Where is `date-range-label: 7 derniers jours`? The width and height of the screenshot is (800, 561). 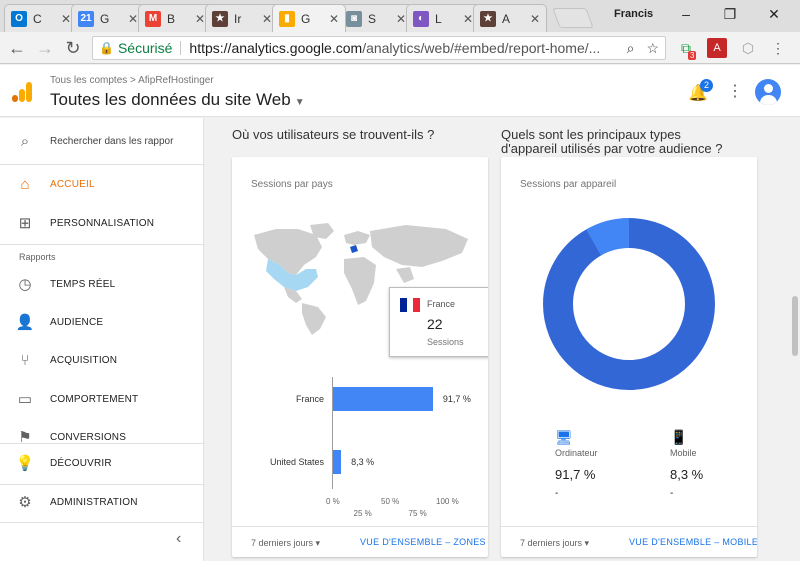
date-range-label: 7 derniers jours is located at coordinates (551, 543).